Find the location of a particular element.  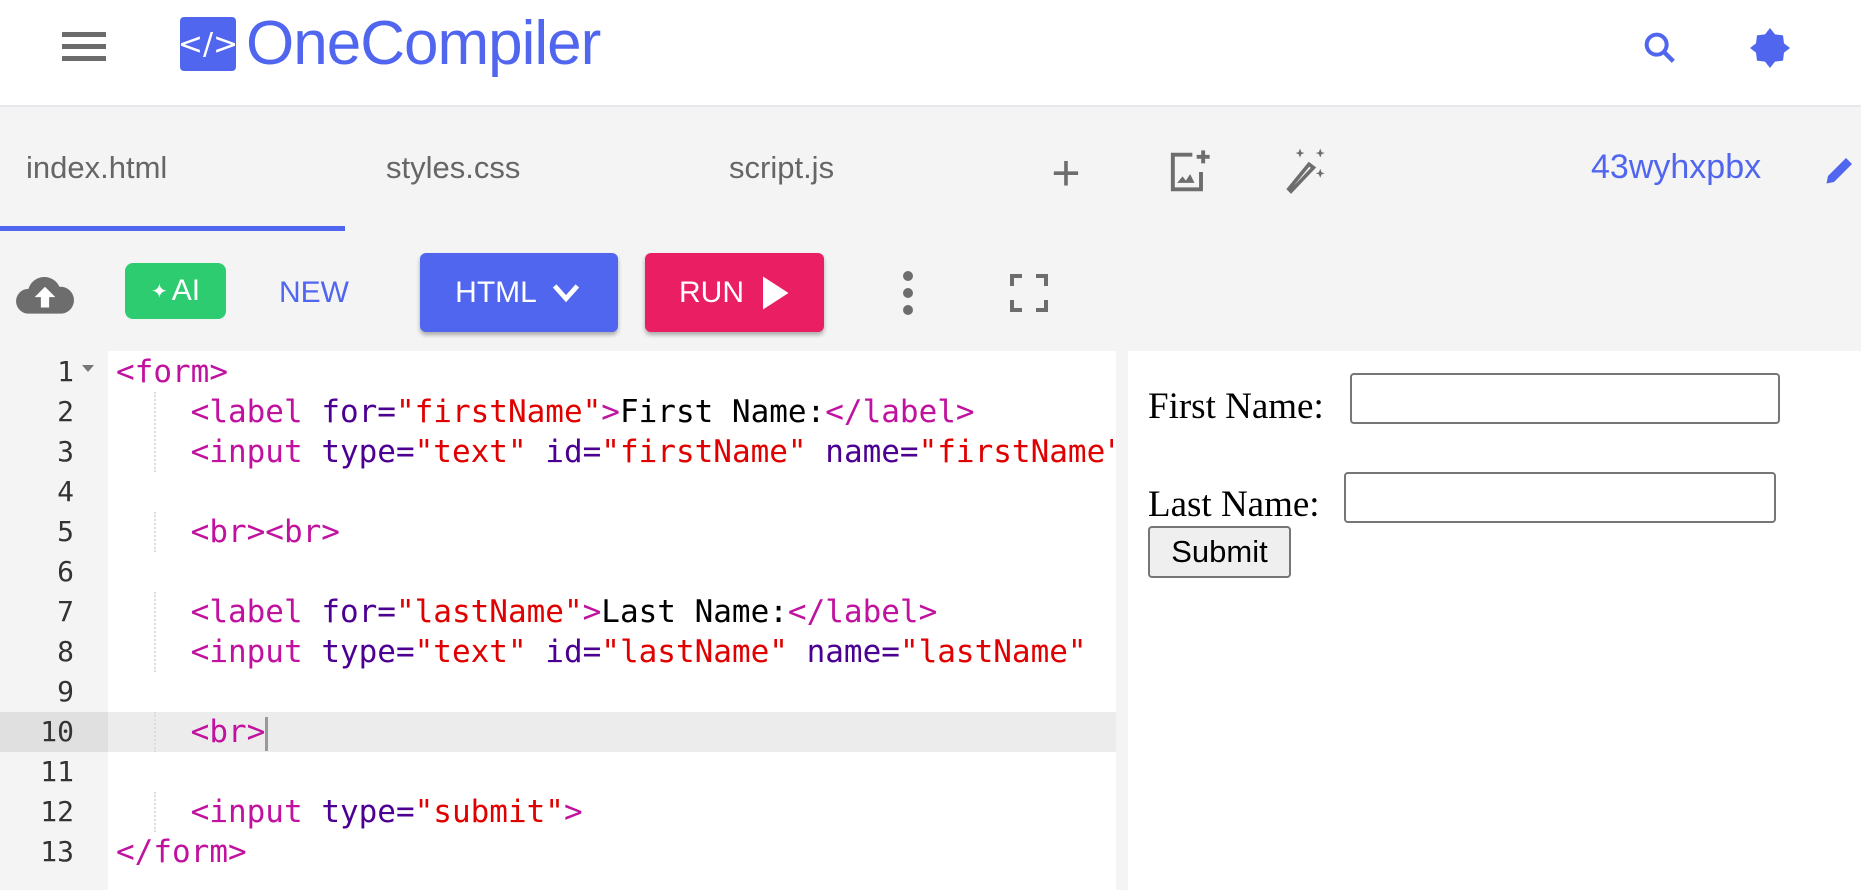

fullscreen-icon is located at coordinates (1029, 293).